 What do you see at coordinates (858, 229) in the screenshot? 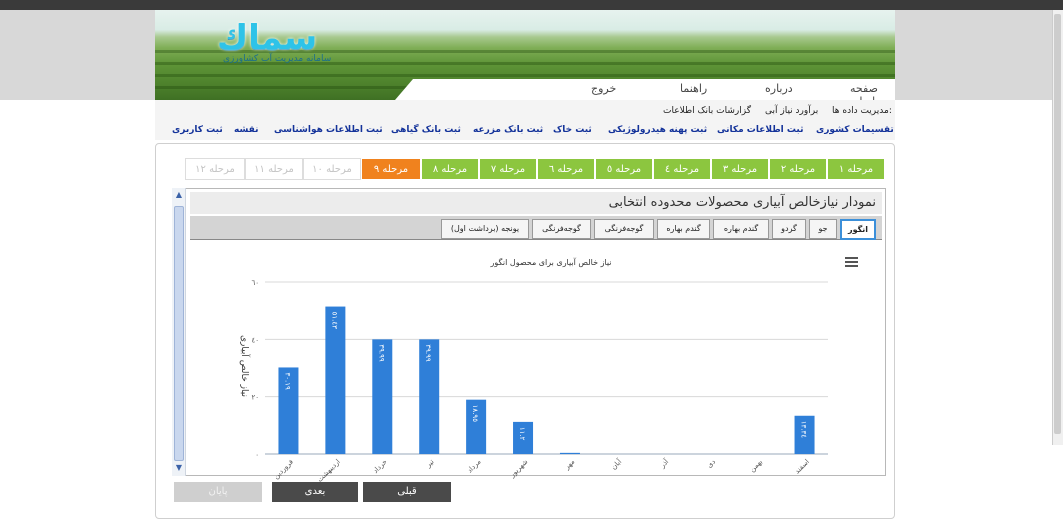
I see `tab-grape: انگور` at bounding box center [858, 229].